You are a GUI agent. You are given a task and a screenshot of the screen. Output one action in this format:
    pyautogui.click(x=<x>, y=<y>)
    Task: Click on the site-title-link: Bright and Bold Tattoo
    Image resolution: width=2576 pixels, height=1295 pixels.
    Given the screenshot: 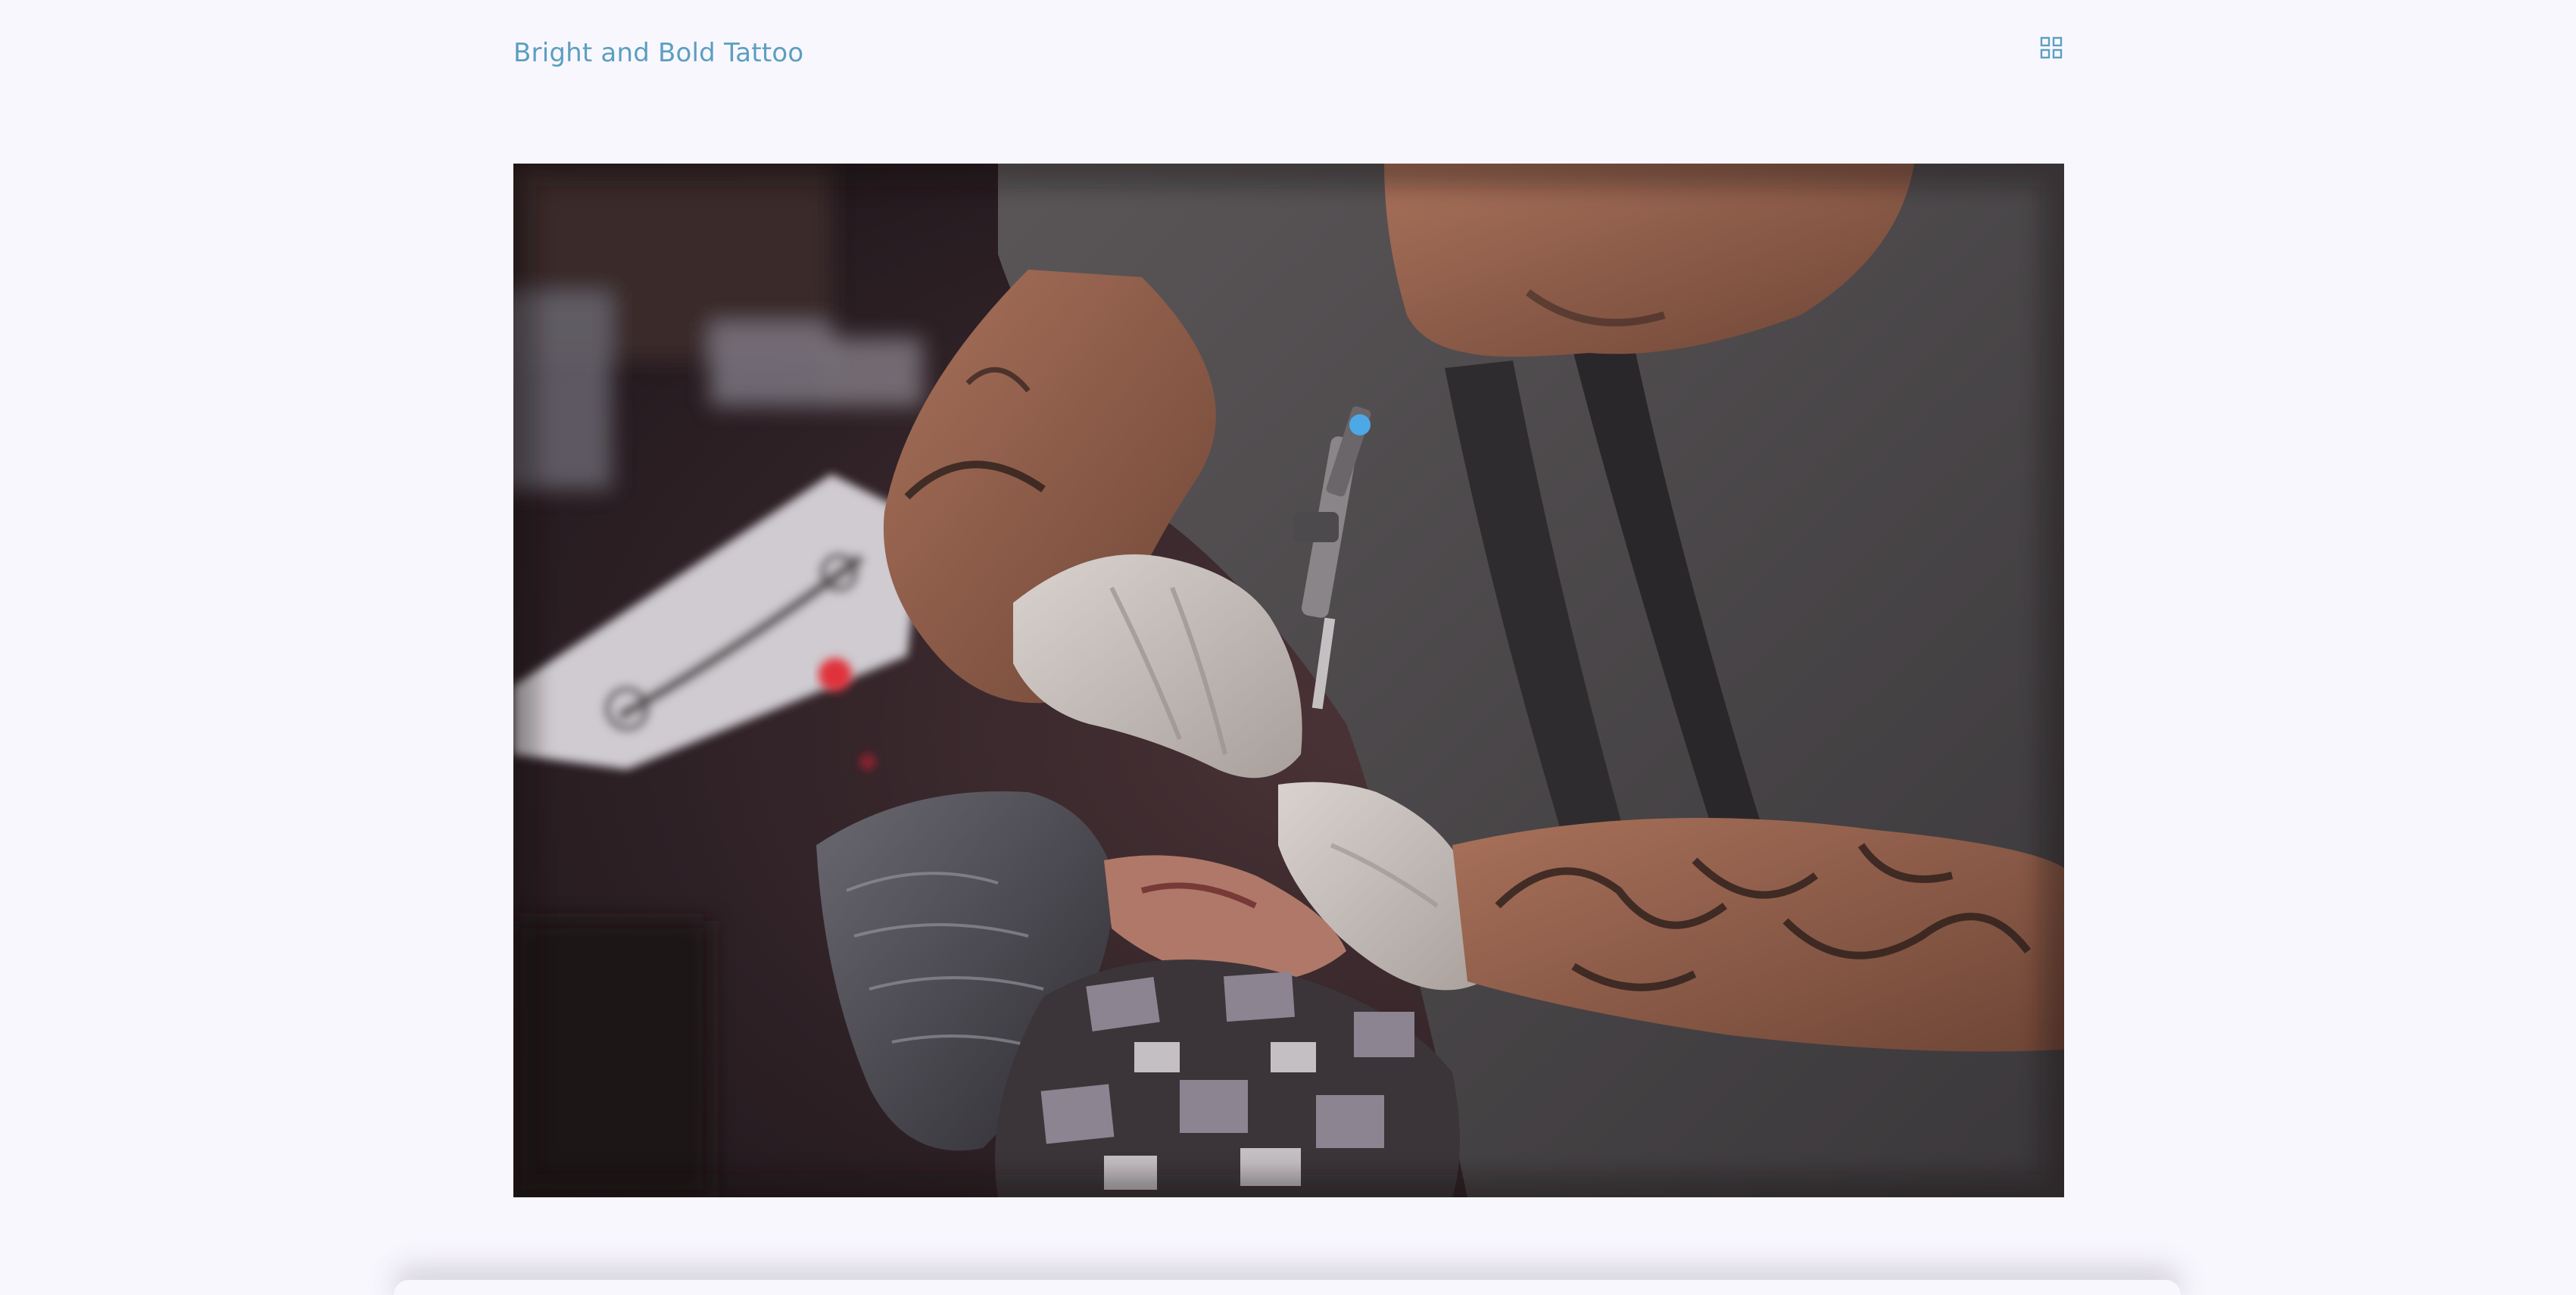 What is the action you would take?
    pyautogui.click(x=658, y=53)
    